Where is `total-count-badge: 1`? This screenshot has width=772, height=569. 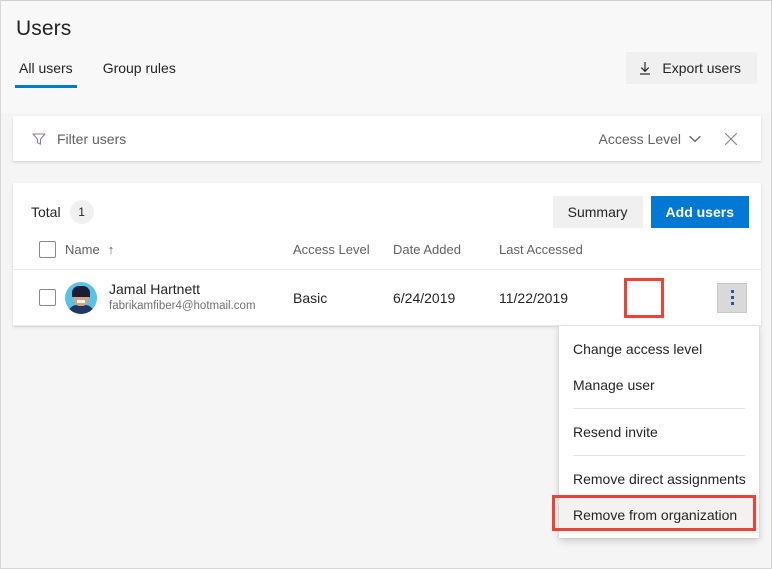
total-count-badge: 1 is located at coordinates (81, 212).